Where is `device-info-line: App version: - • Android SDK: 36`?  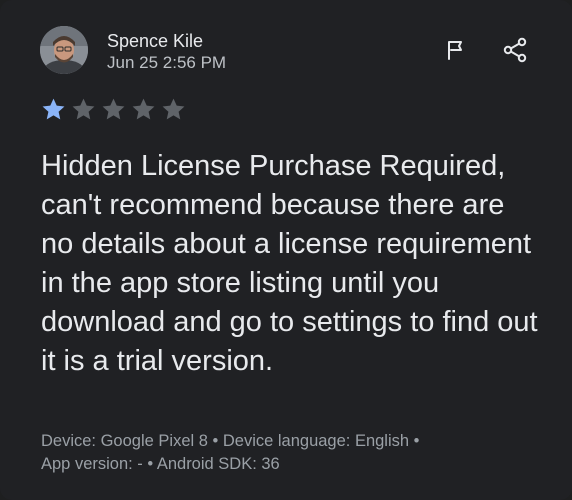 device-info-line: App version: - • Android SDK: 36 is located at coordinates (160, 464).